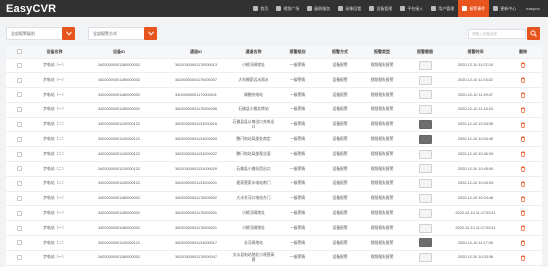  I want to click on nav-item-0: 首页, so click(260, 8).